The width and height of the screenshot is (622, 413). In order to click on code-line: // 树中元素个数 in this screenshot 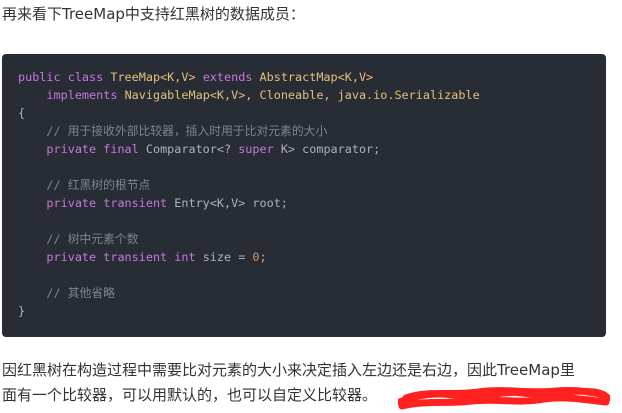, I will do `click(312, 239)`.